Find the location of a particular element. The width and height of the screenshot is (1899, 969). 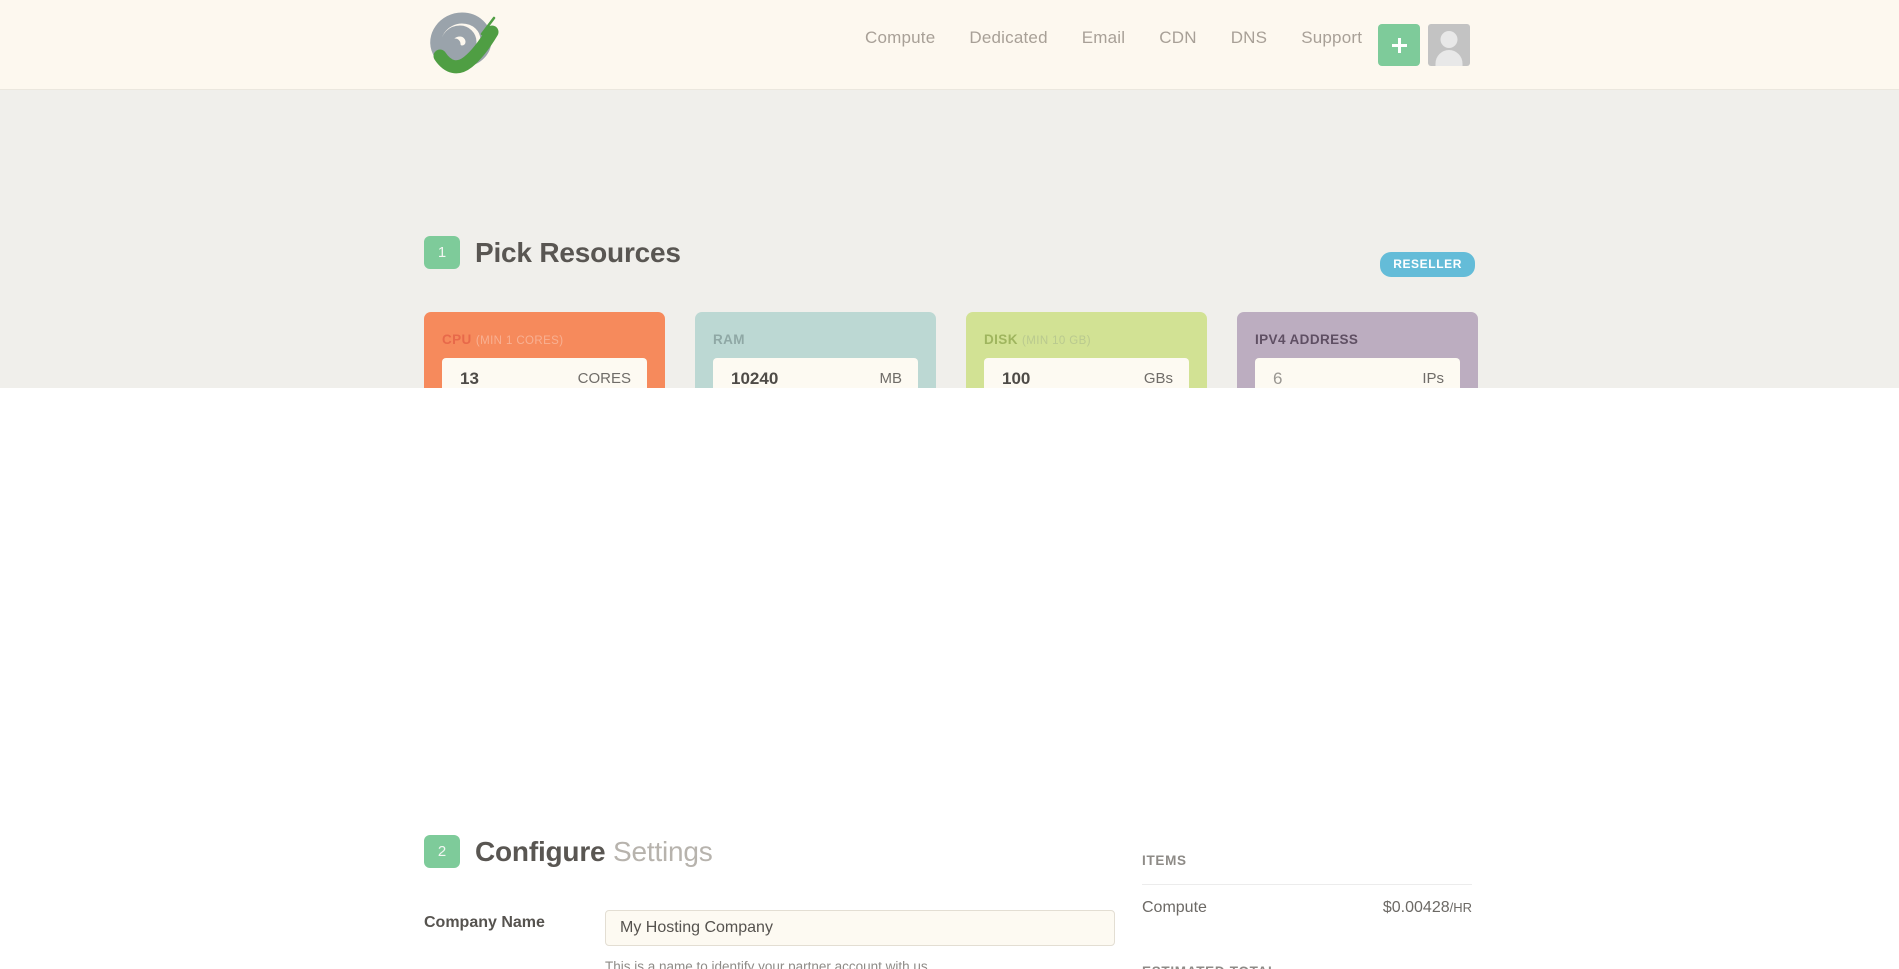

items-heading: ITEMS is located at coordinates (1164, 860).